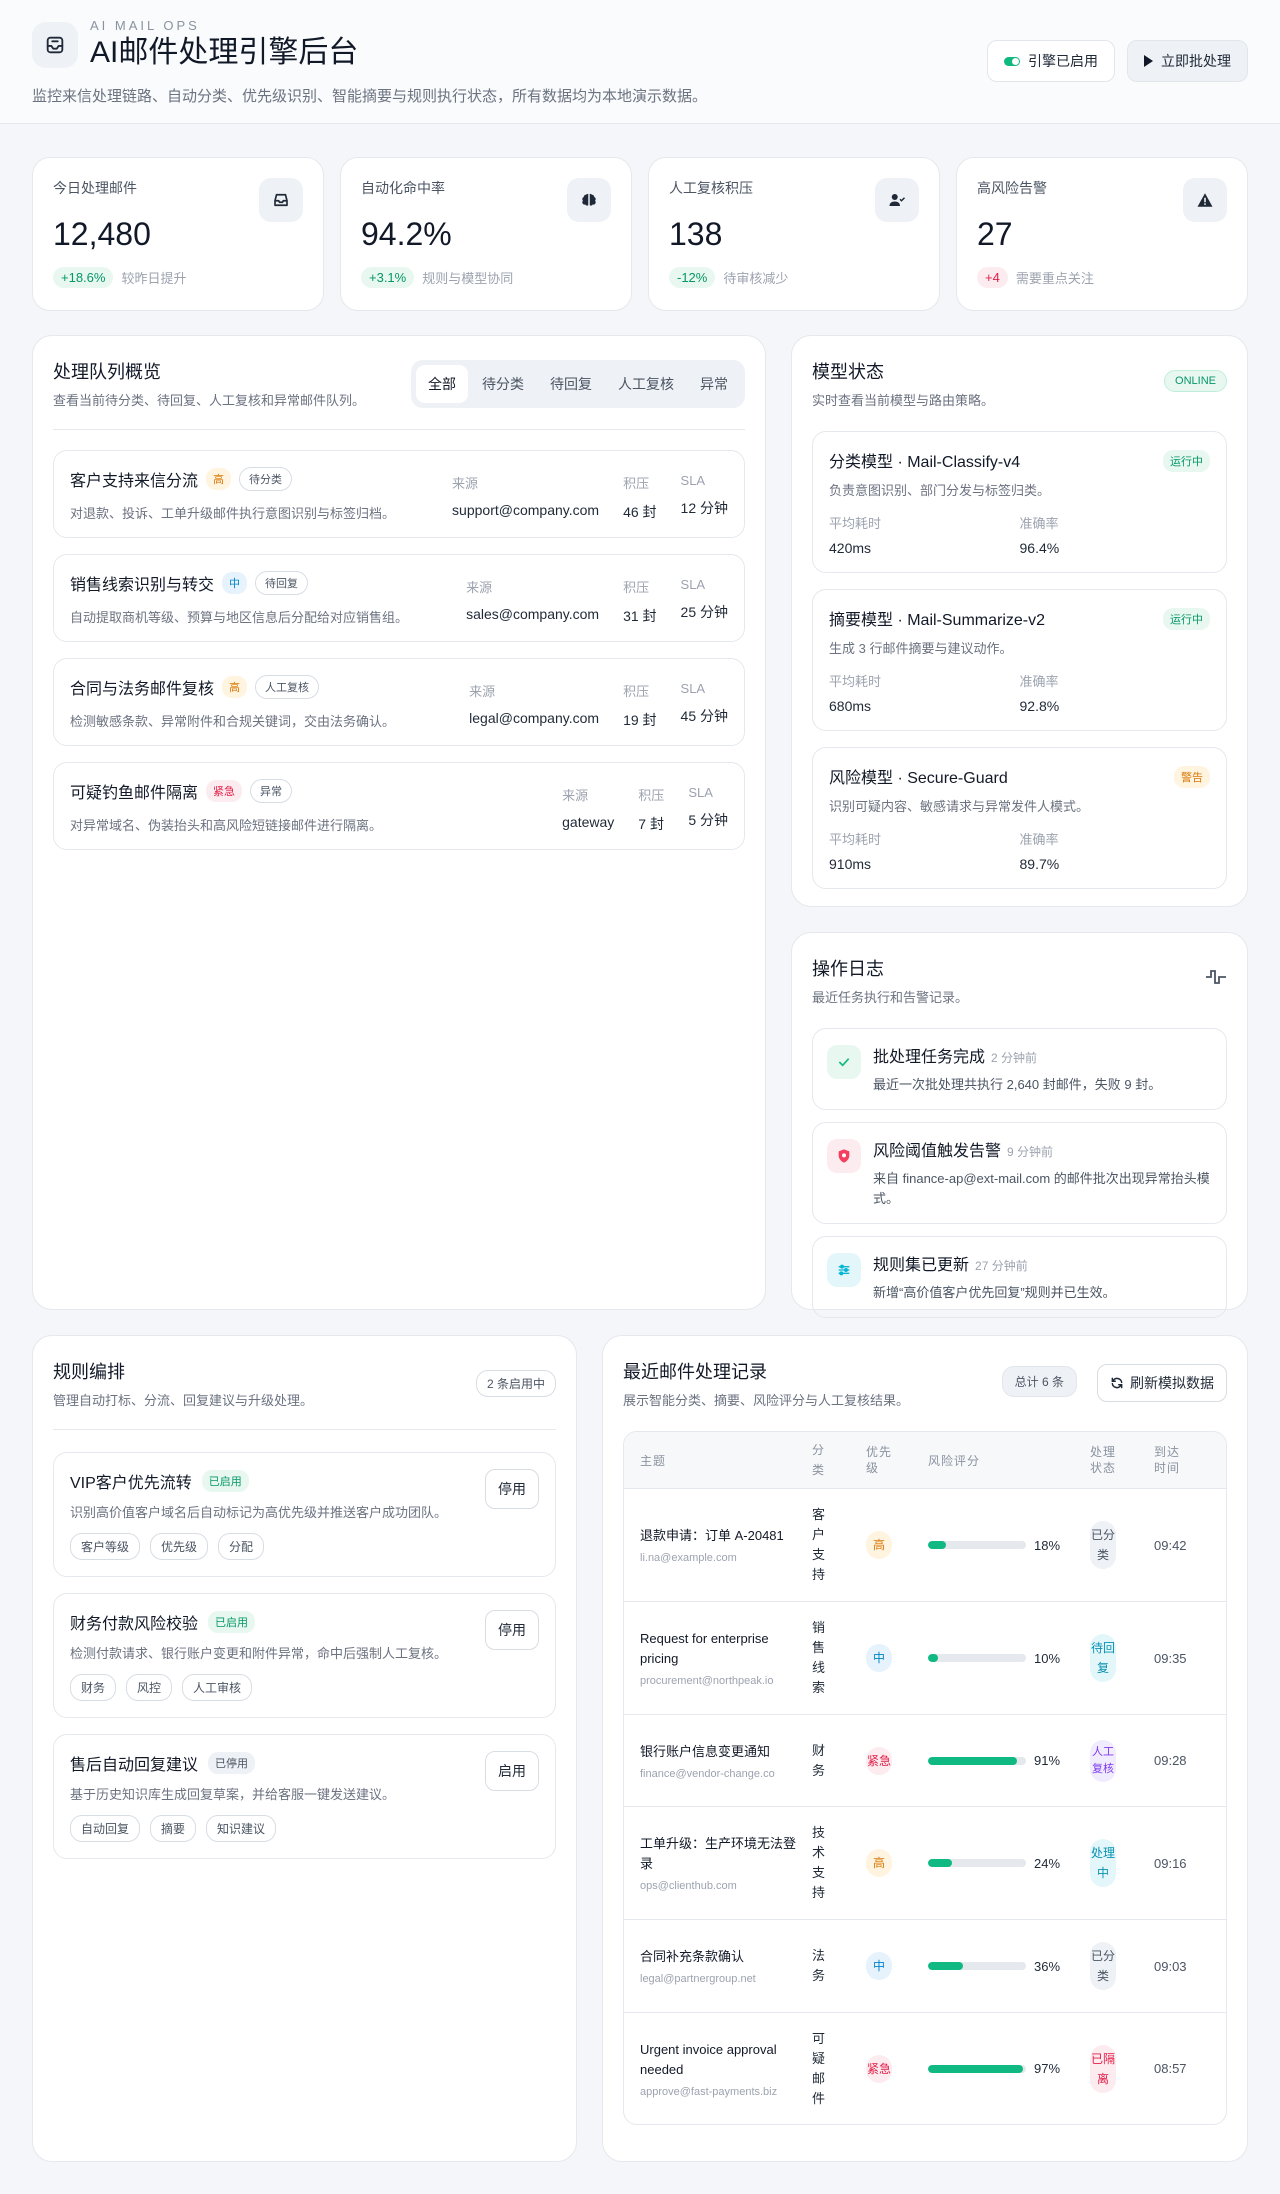 This screenshot has height=2194, width=1280. I want to click on log-title: 批处理任务完成, so click(929, 1057).